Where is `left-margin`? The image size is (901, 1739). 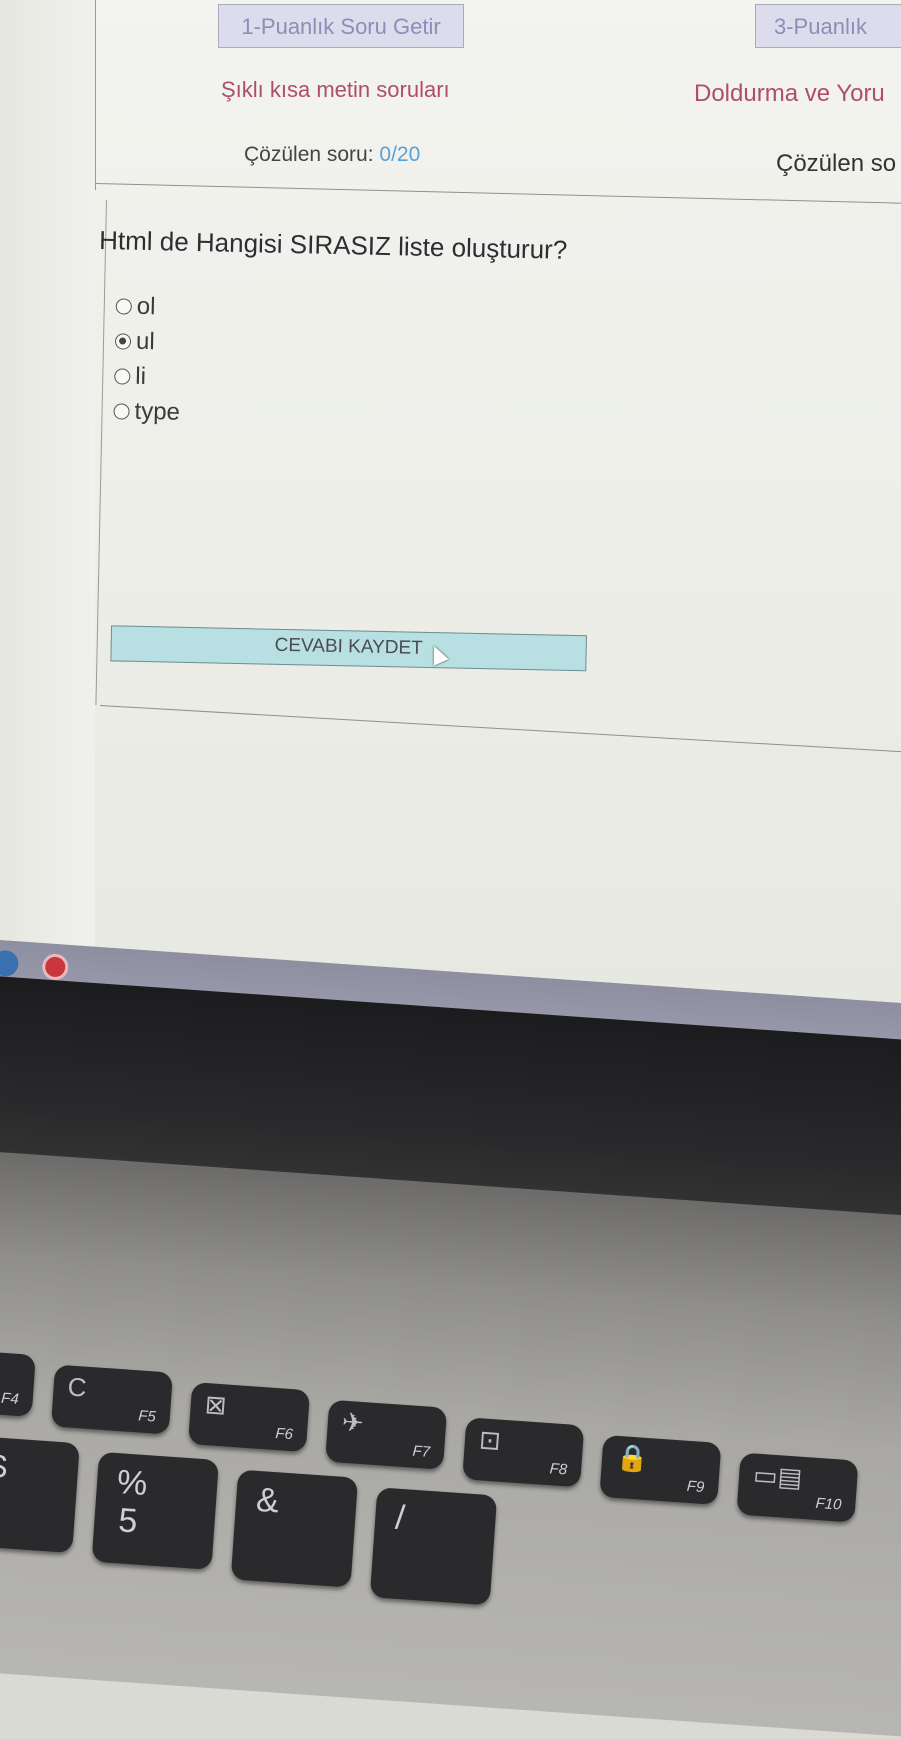
left-margin is located at coordinates (47, 500).